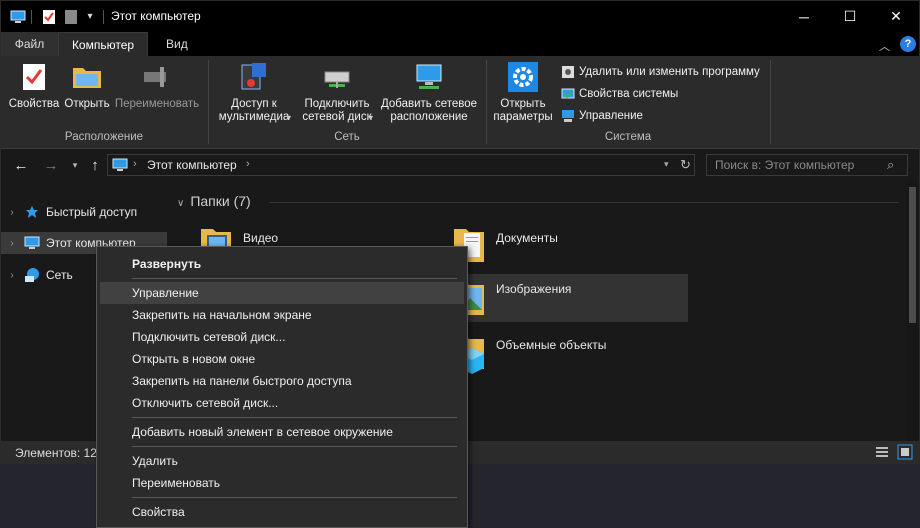 This screenshot has height=528, width=920. I want to click on search-box: Поиск в: Этот компьютер ⌕, so click(807, 165).